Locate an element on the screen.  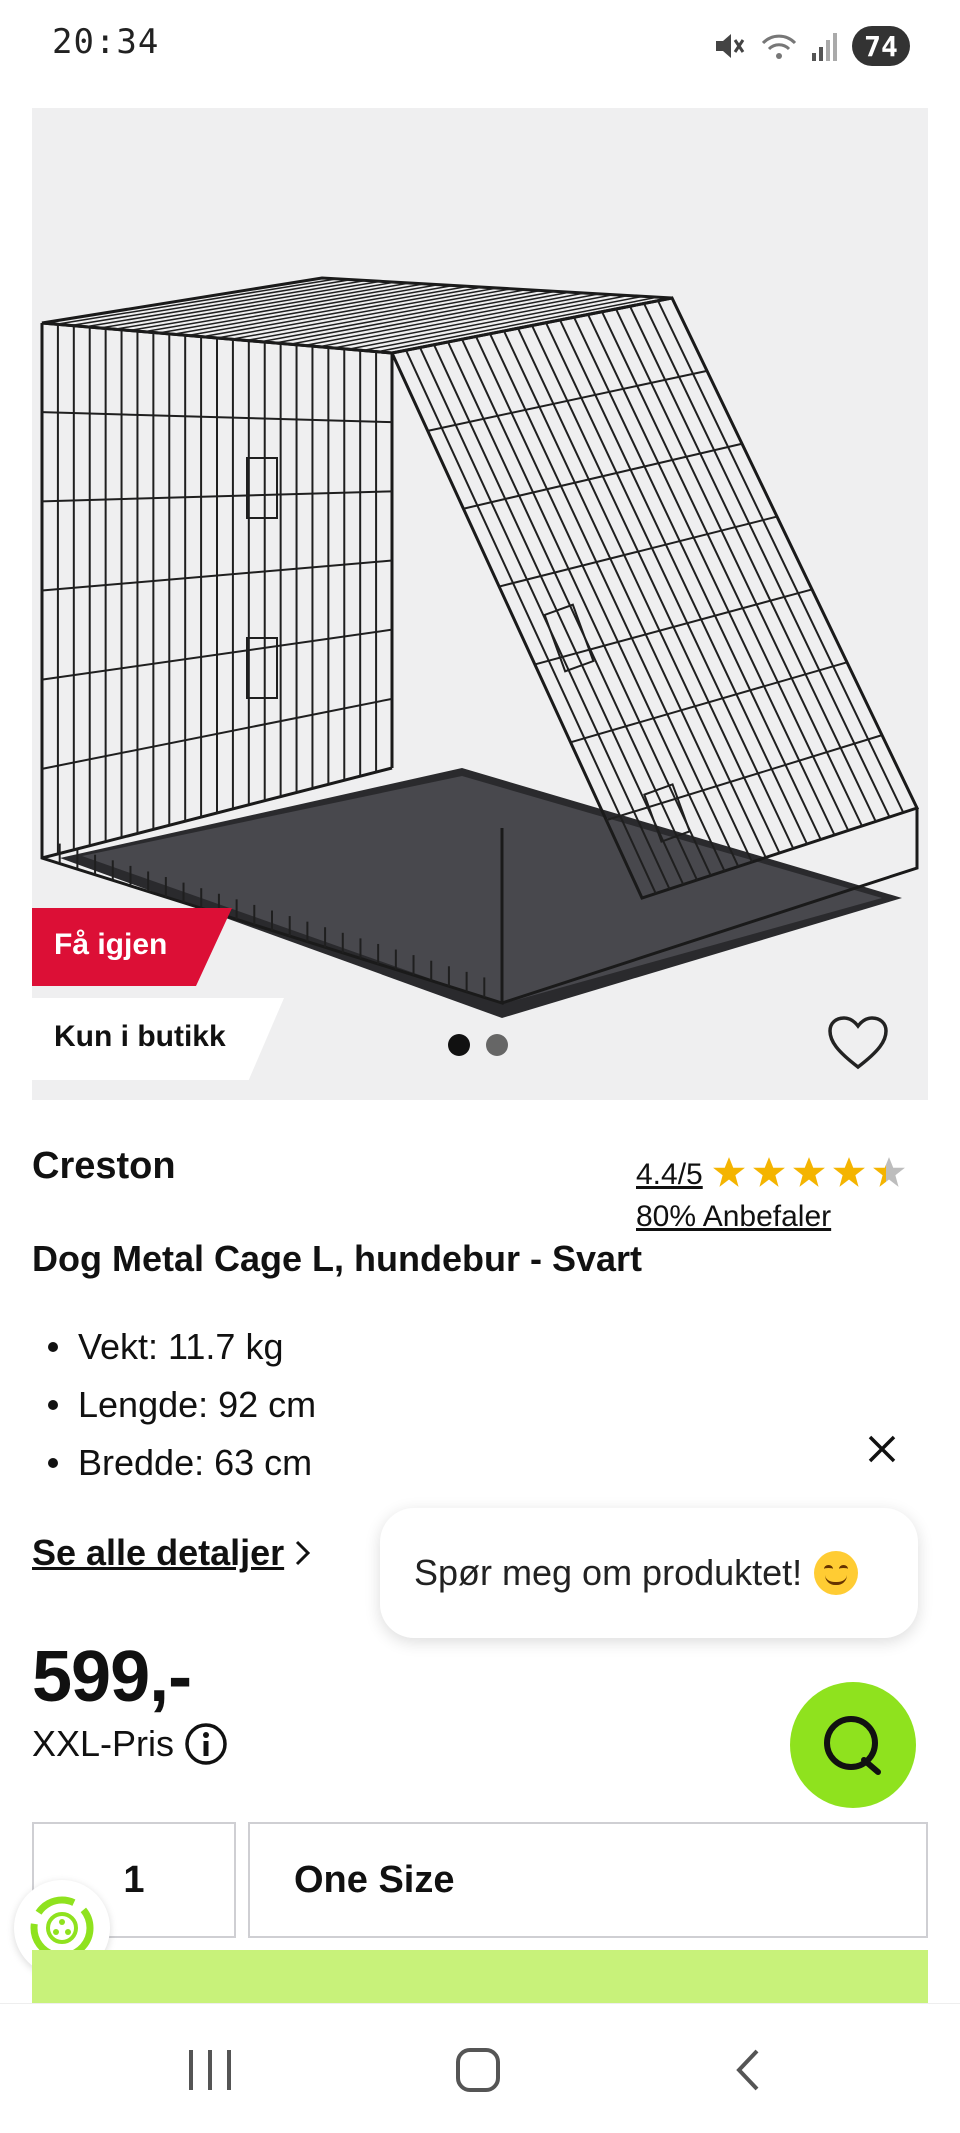
smile-emoji-icon is located at coordinates (836, 1573).